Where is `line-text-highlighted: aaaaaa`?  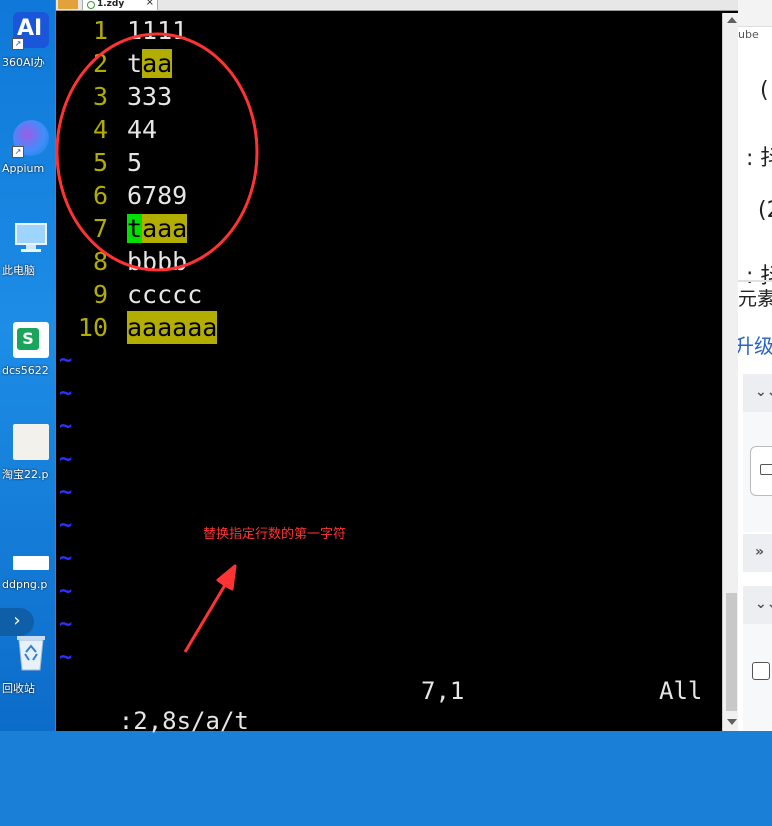
line-text-highlighted: aaaaaa is located at coordinates (172, 327).